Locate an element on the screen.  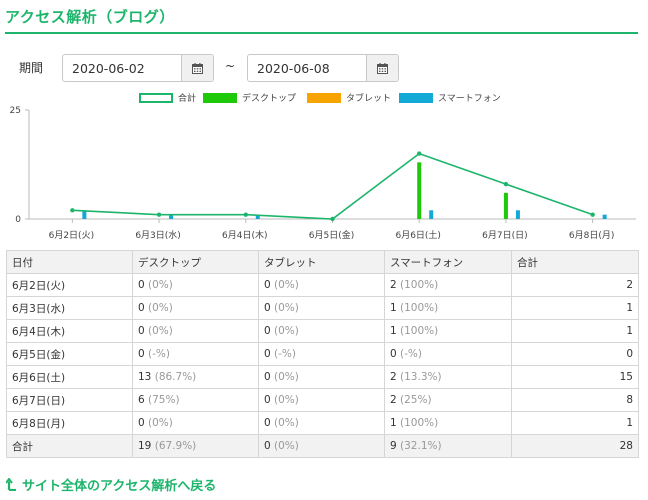
table-row: 6月4日(木) 0 (0%) 0 (0%) 1 (100%) 1 is located at coordinates (322, 331).